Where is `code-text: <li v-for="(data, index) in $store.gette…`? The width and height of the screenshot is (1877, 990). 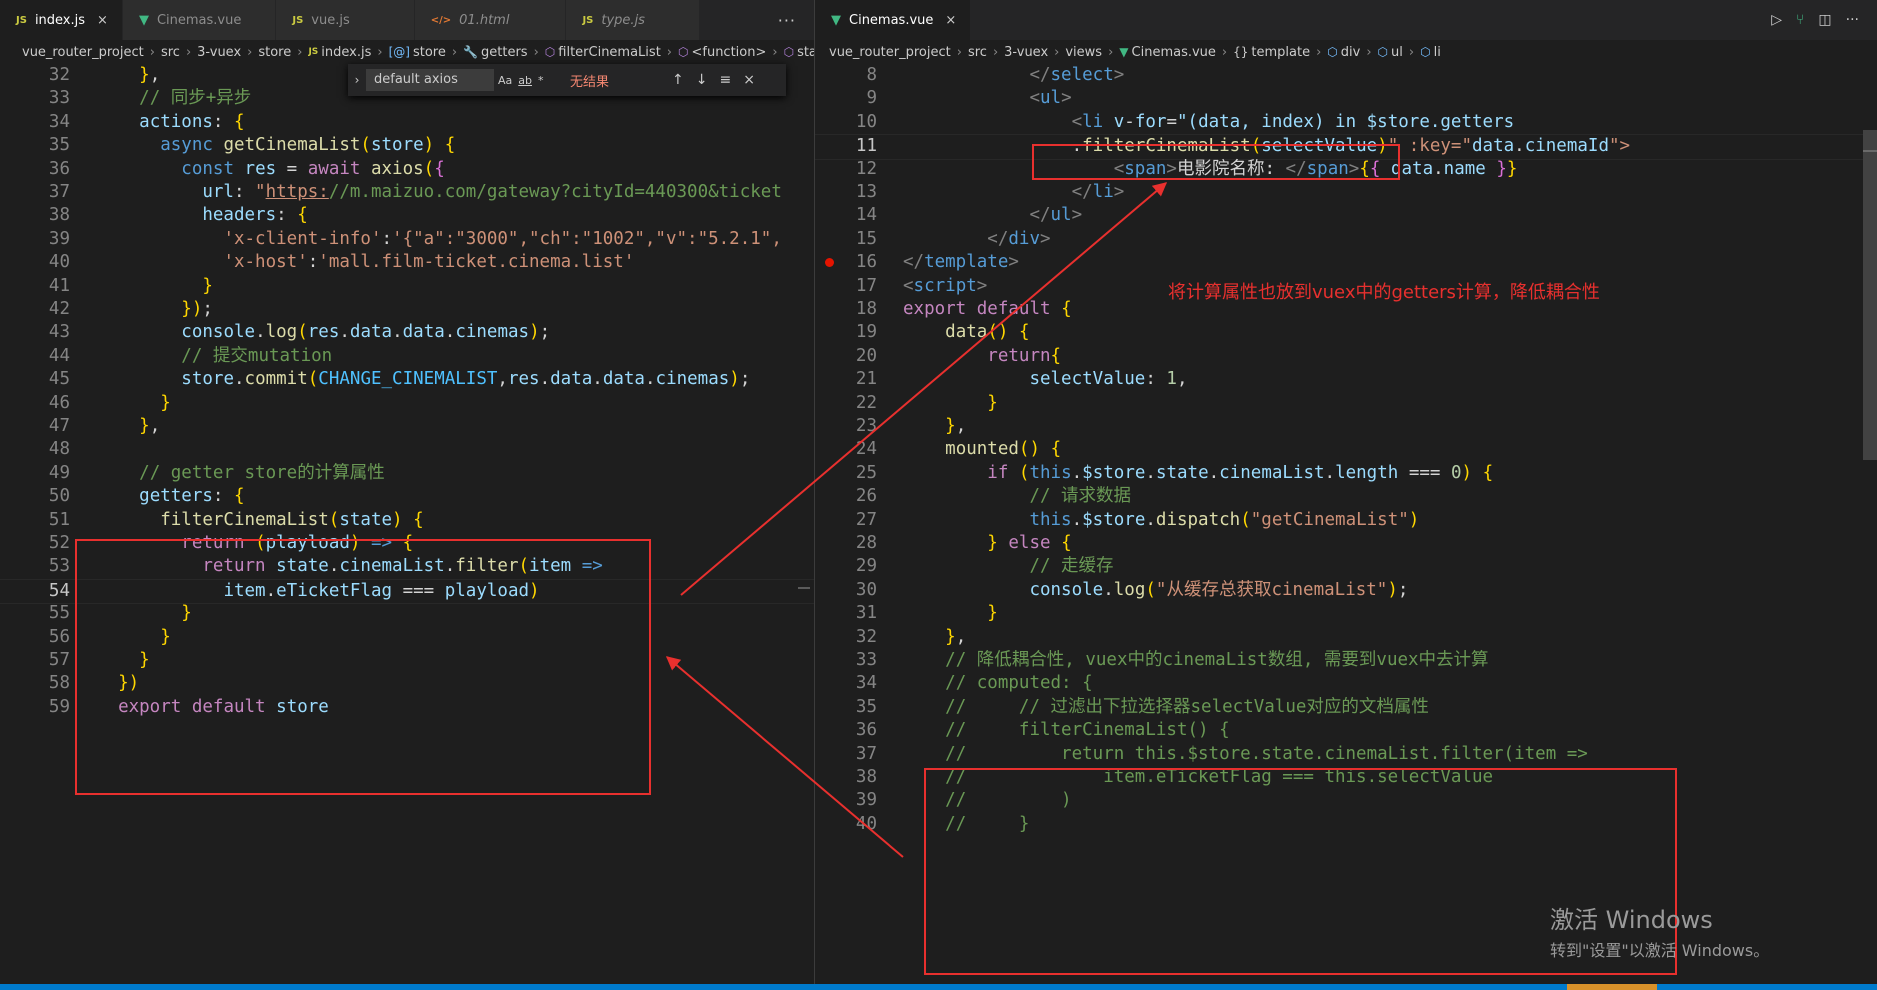 code-text: <li v-for="(data, index) in $store.gette… is located at coordinates (1209, 122).